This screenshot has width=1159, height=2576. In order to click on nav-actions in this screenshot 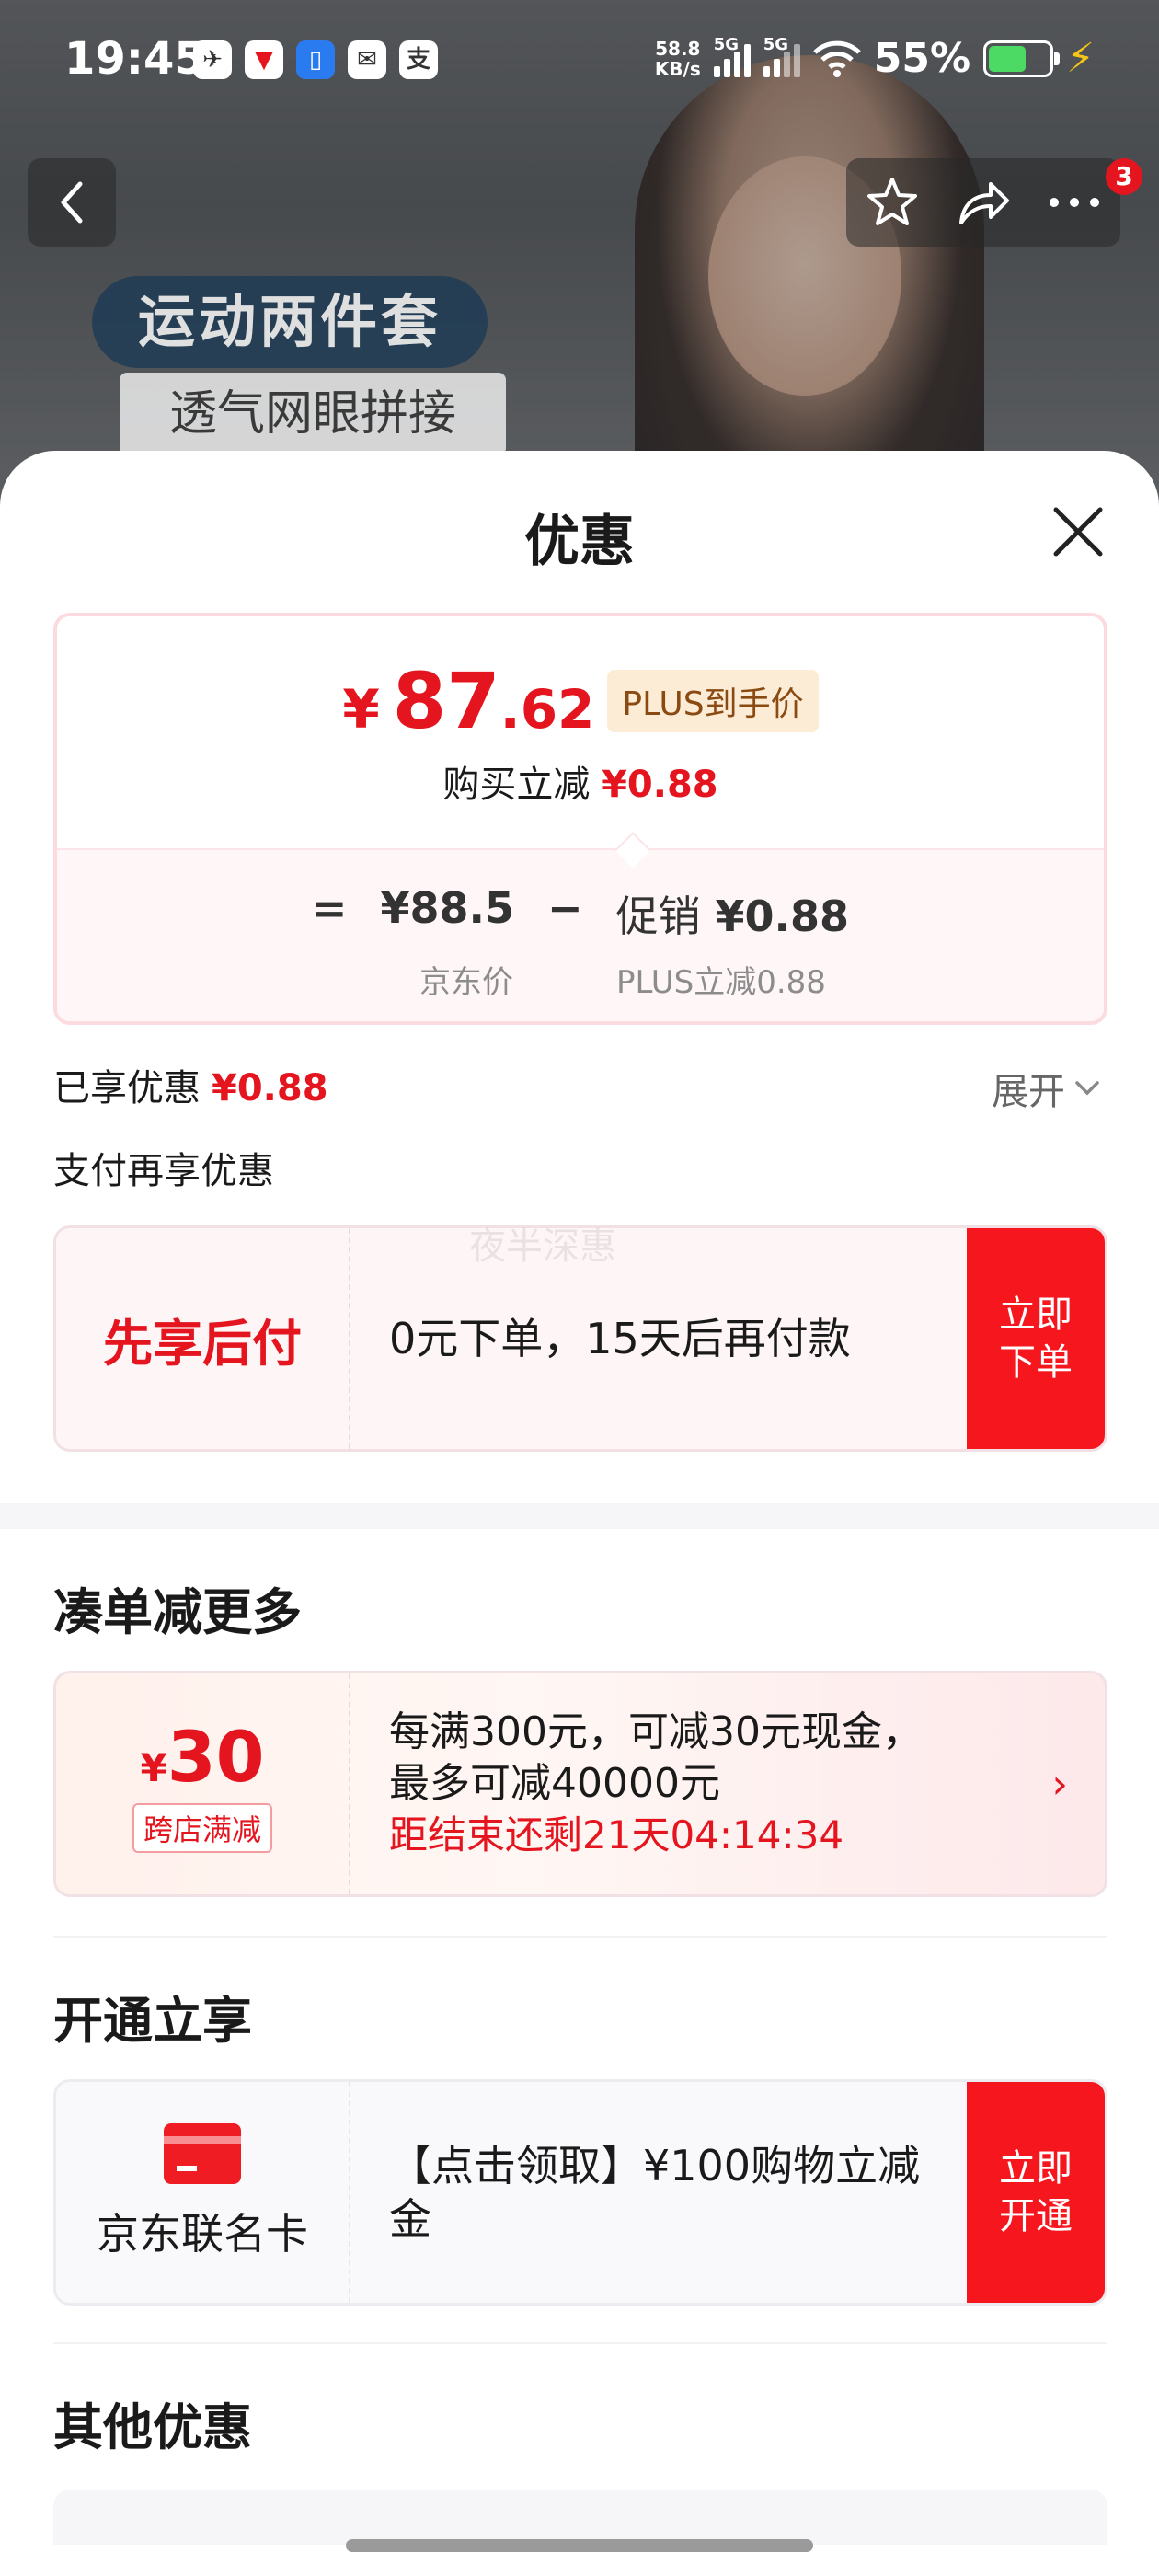, I will do `click(983, 202)`.